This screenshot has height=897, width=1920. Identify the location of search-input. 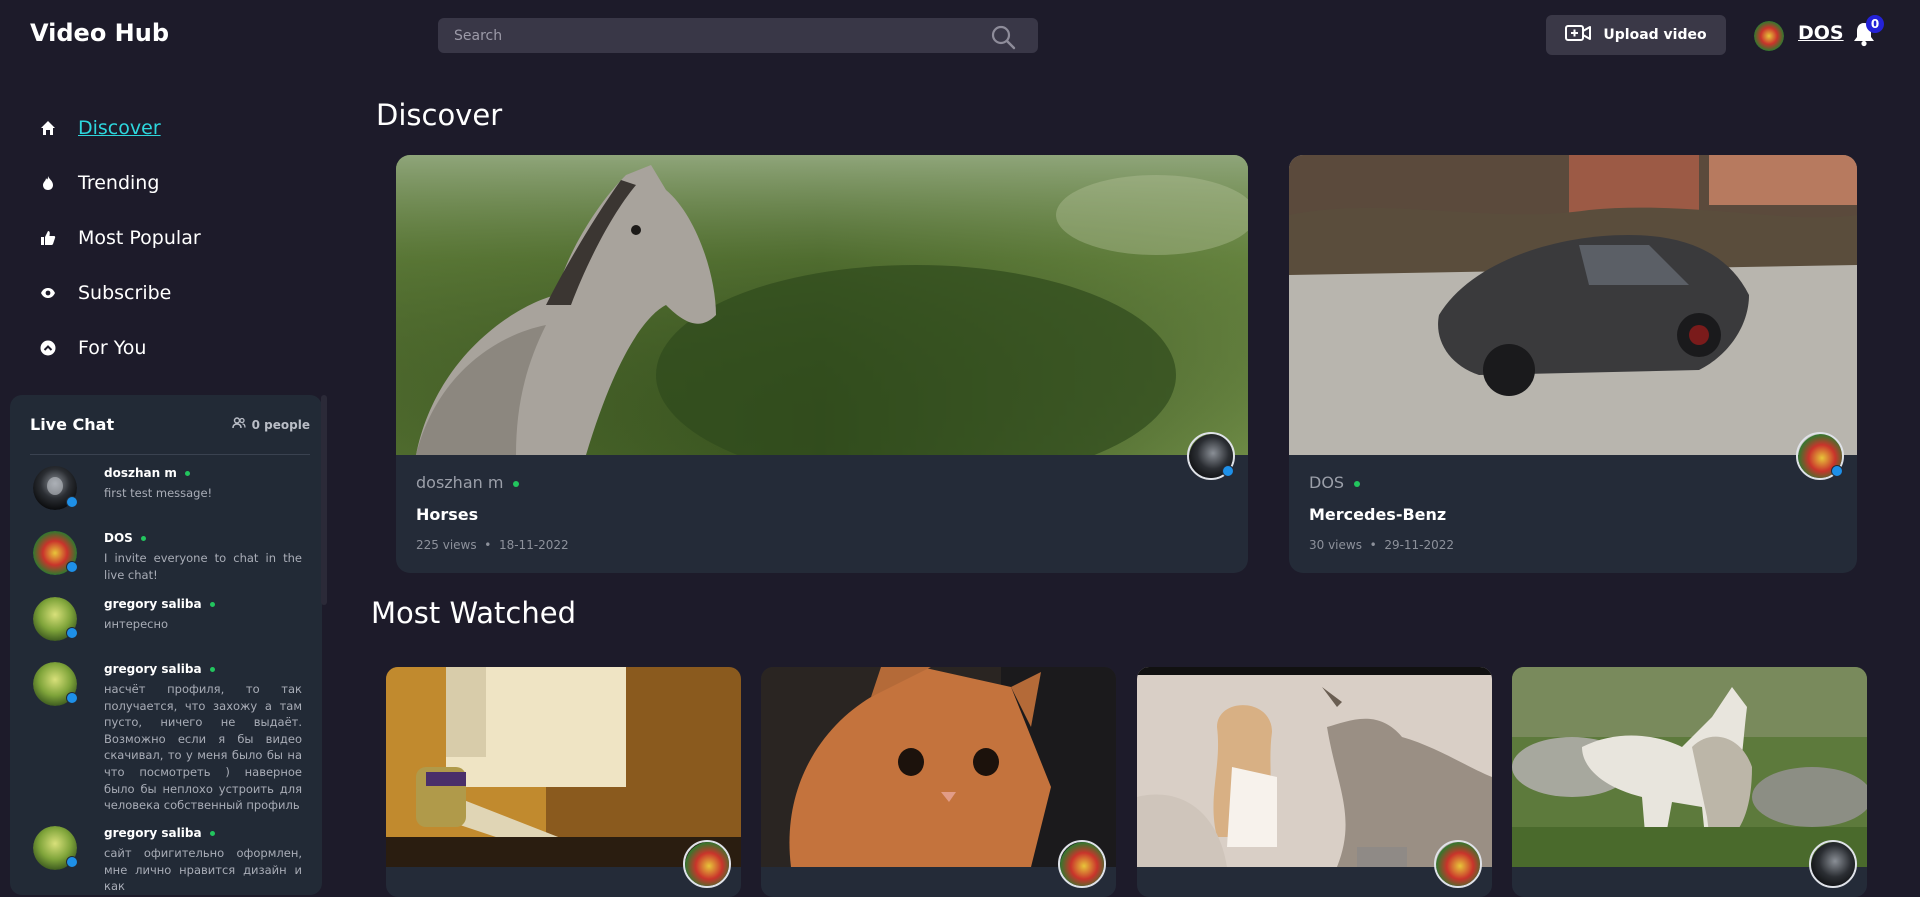
(738, 35).